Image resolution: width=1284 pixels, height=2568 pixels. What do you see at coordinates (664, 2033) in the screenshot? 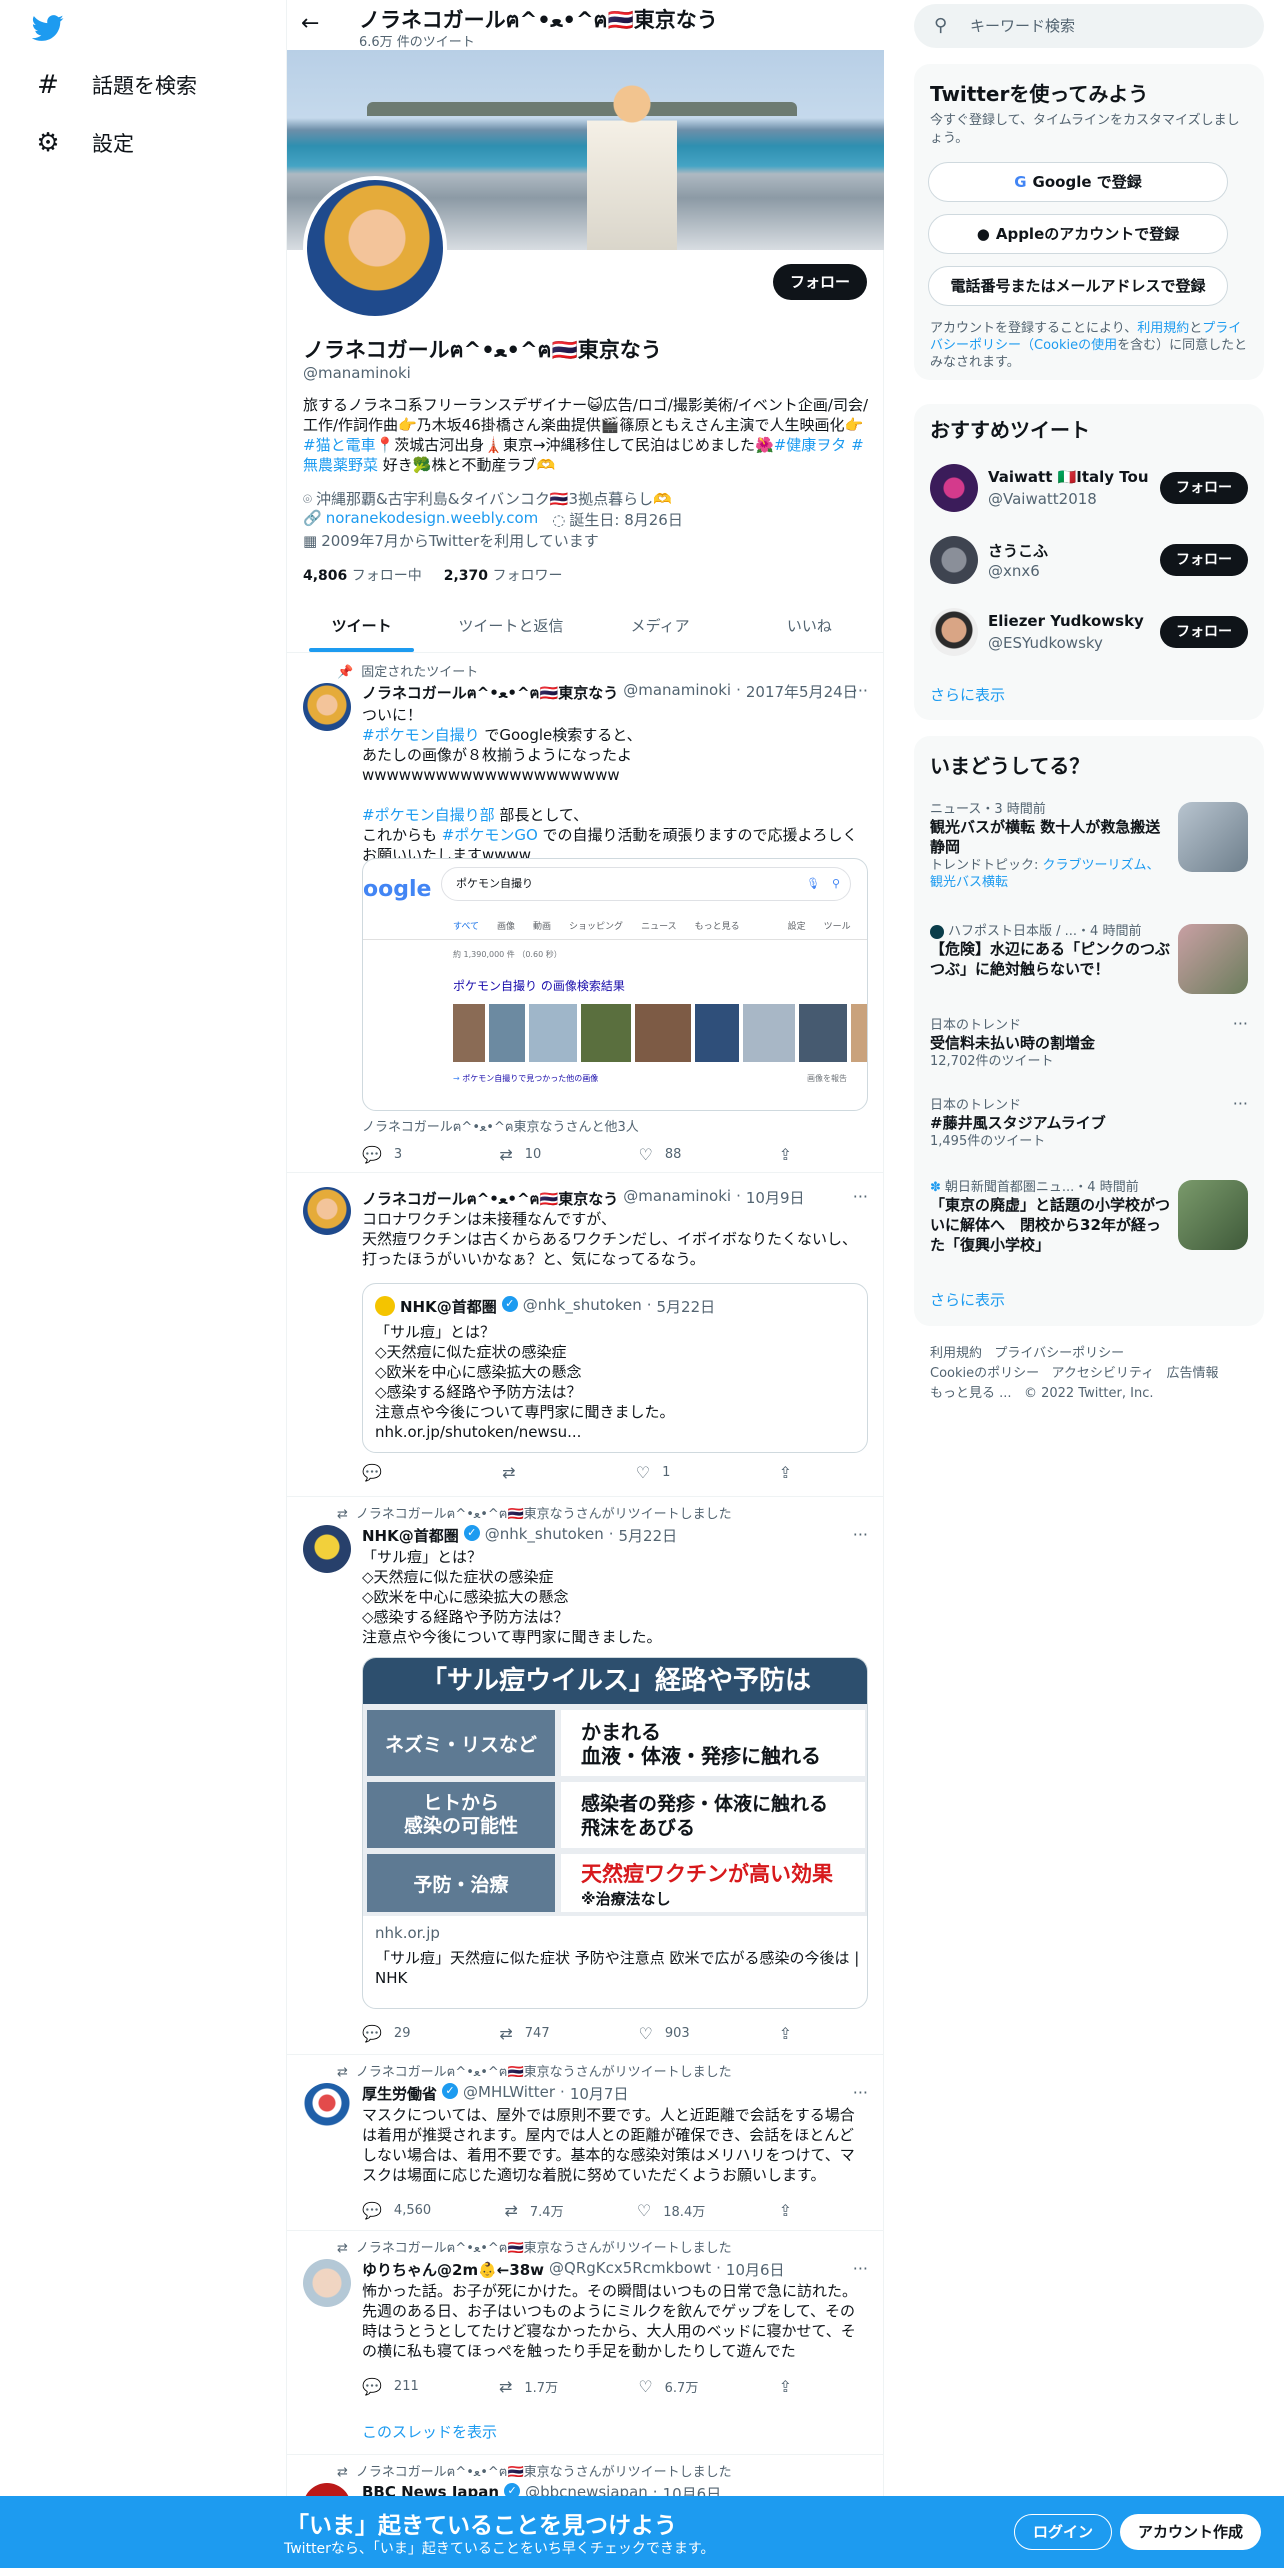
I see `like-button: ♡ 903` at bounding box center [664, 2033].